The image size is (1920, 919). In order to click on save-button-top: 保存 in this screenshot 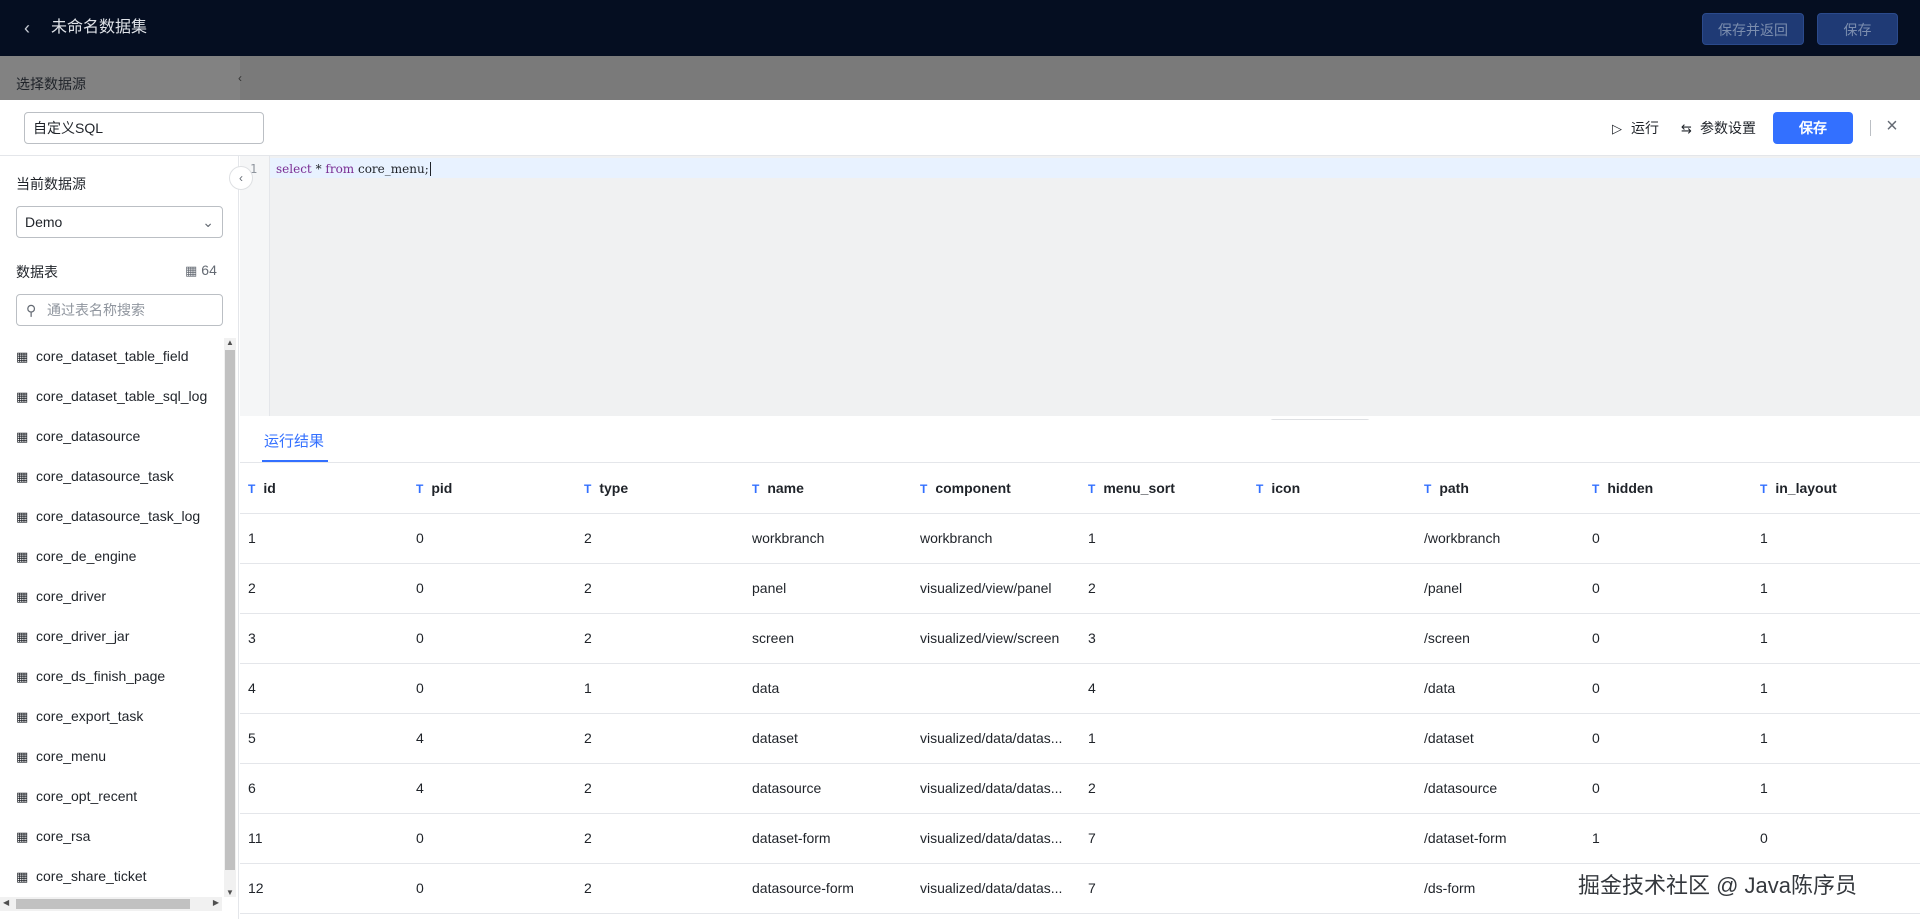, I will do `click(1857, 29)`.